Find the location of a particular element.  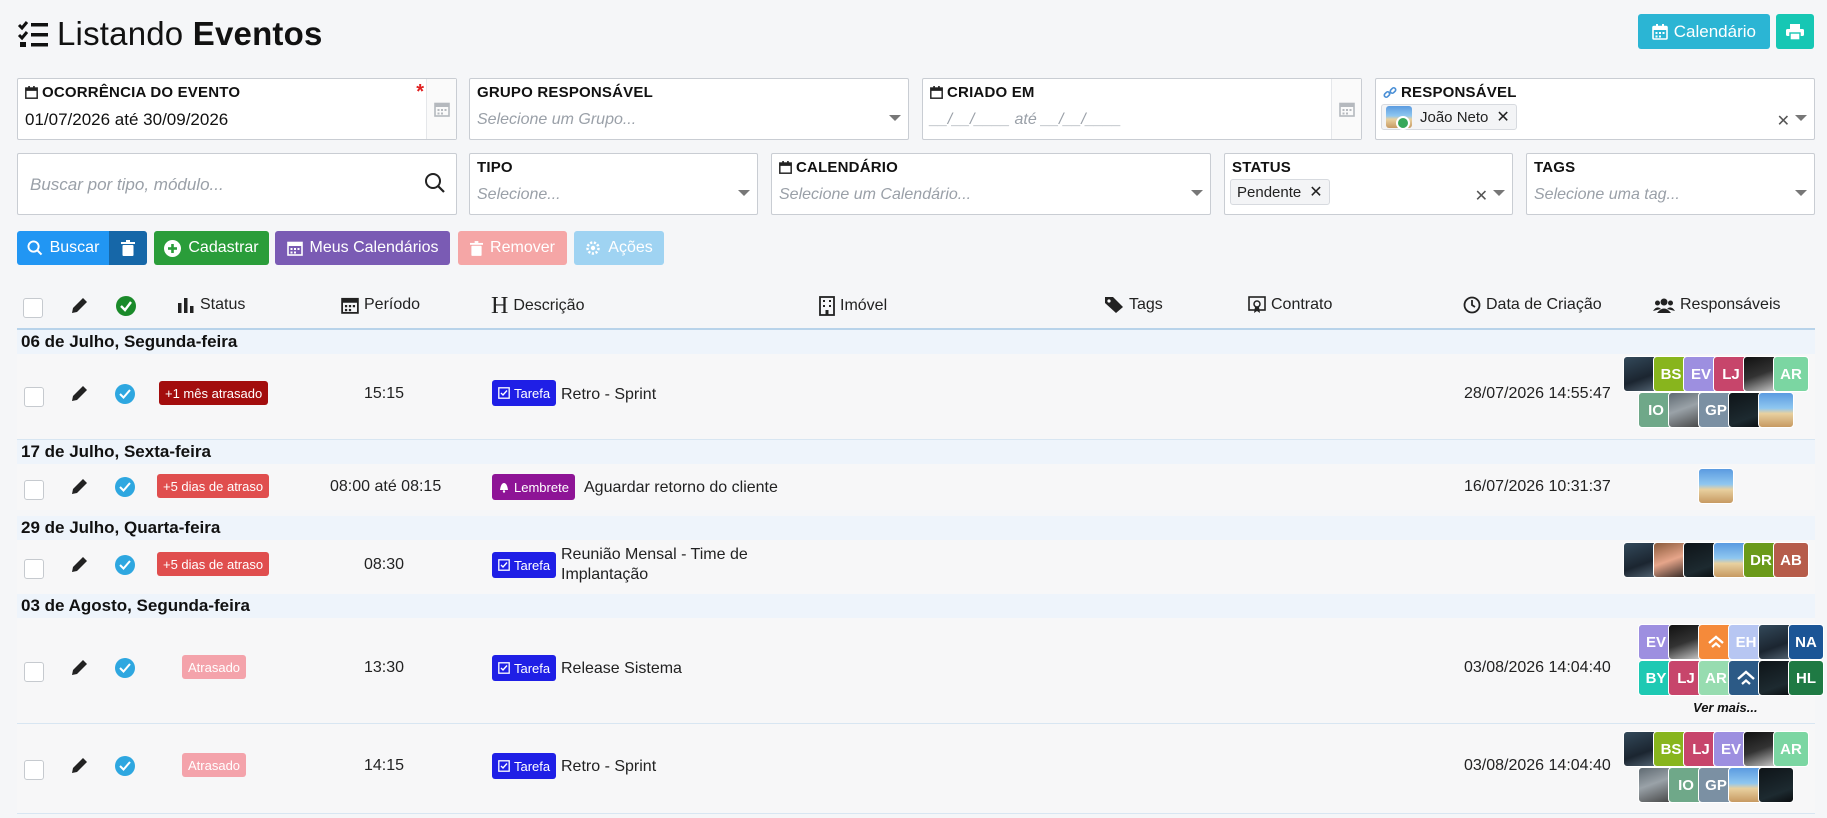

meus-calendarios-button: Meus Calendários is located at coordinates (362, 248).